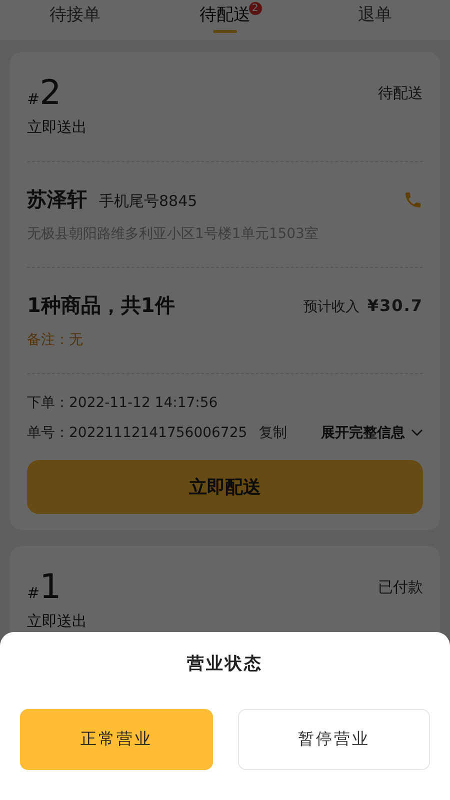  Describe the element at coordinates (225, 664) in the screenshot. I see `sheet-title: 营业状态` at that location.